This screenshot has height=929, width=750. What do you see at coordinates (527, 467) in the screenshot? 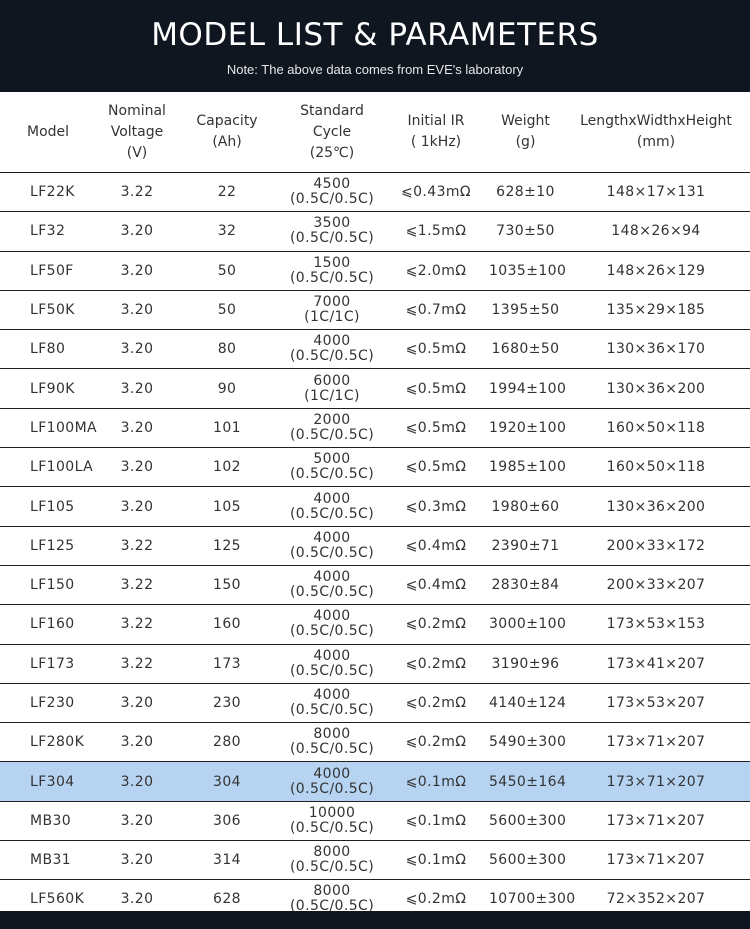
I see `weight-cell: 1985±100` at bounding box center [527, 467].